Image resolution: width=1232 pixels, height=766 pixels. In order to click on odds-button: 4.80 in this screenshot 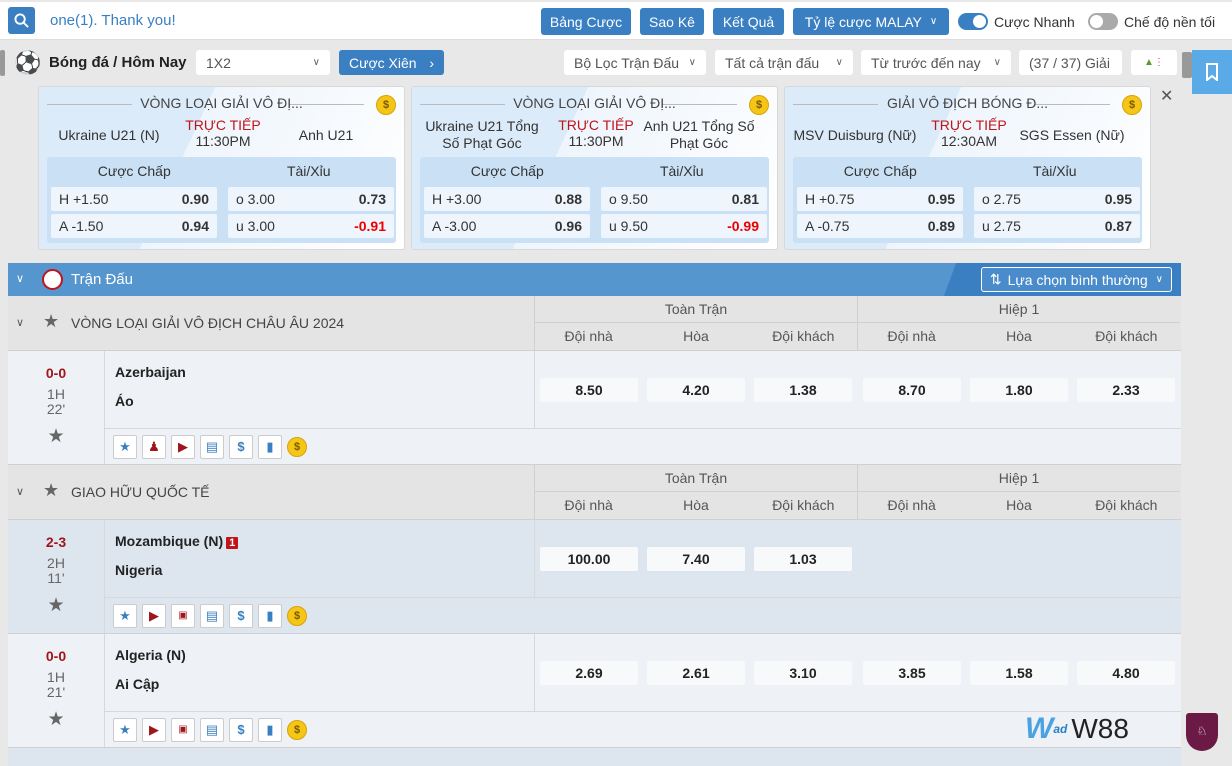, I will do `click(1126, 673)`.